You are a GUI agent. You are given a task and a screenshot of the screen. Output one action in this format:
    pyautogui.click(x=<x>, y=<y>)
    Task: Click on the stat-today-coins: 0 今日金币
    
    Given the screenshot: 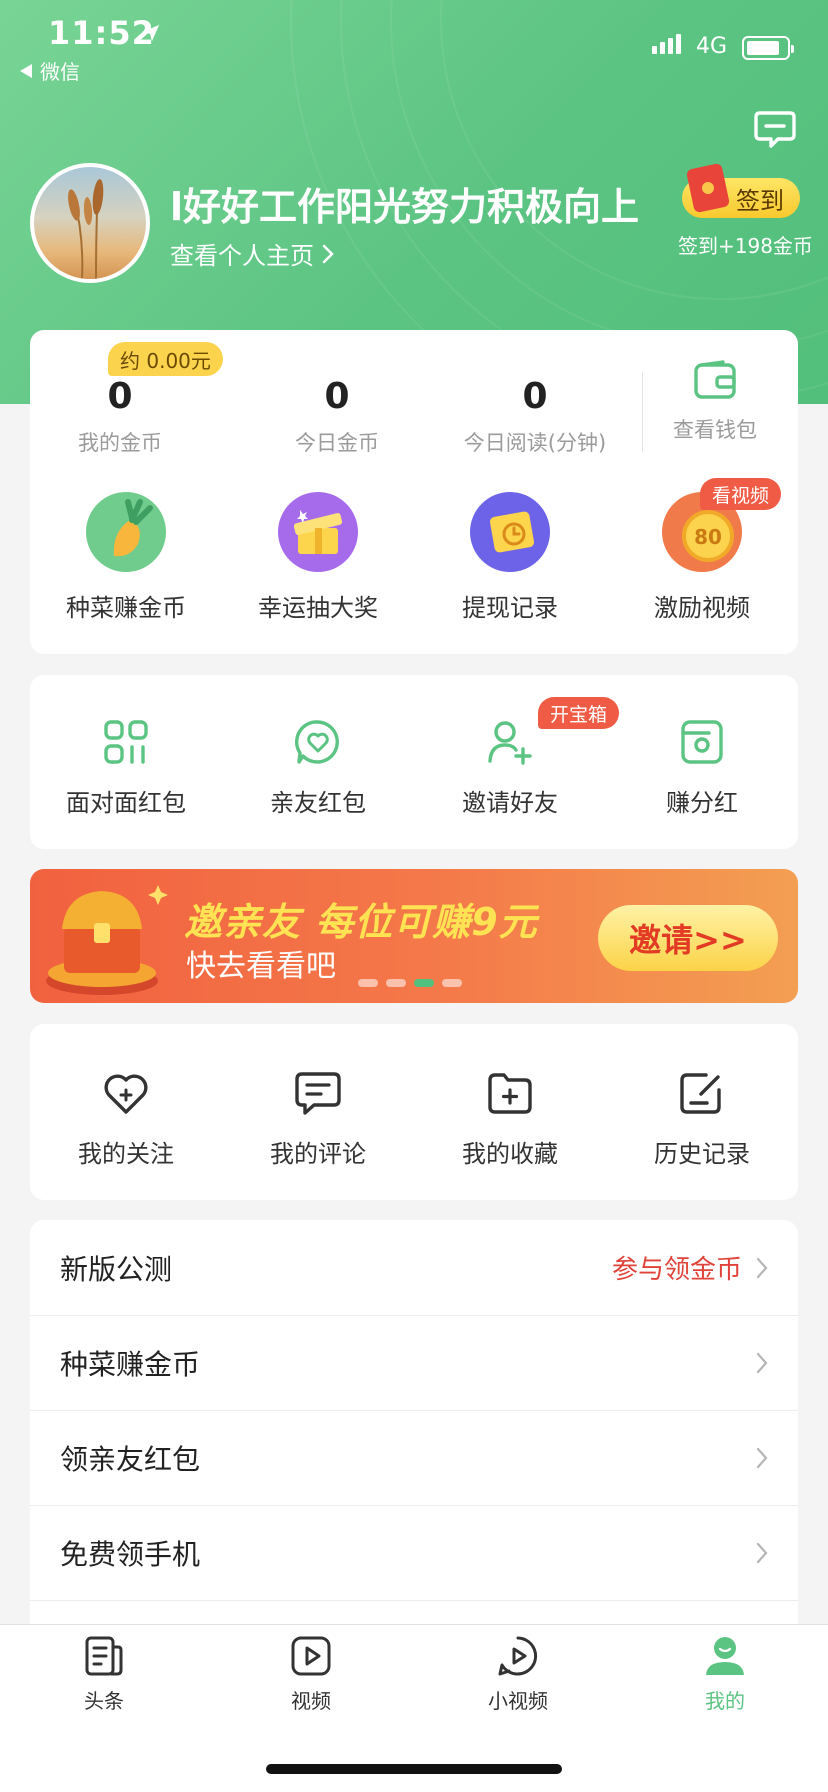 What is the action you would take?
    pyautogui.click(x=337, y=416)
    